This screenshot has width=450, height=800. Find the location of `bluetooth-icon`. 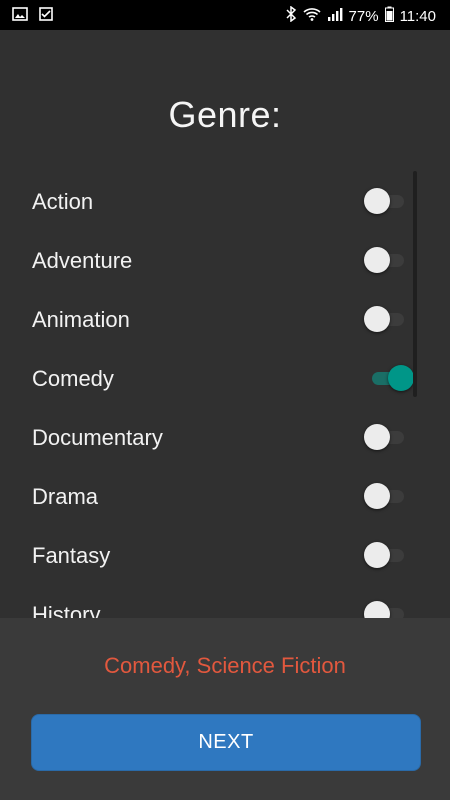

bluetooth-icon is located at coordinates (291, 16).